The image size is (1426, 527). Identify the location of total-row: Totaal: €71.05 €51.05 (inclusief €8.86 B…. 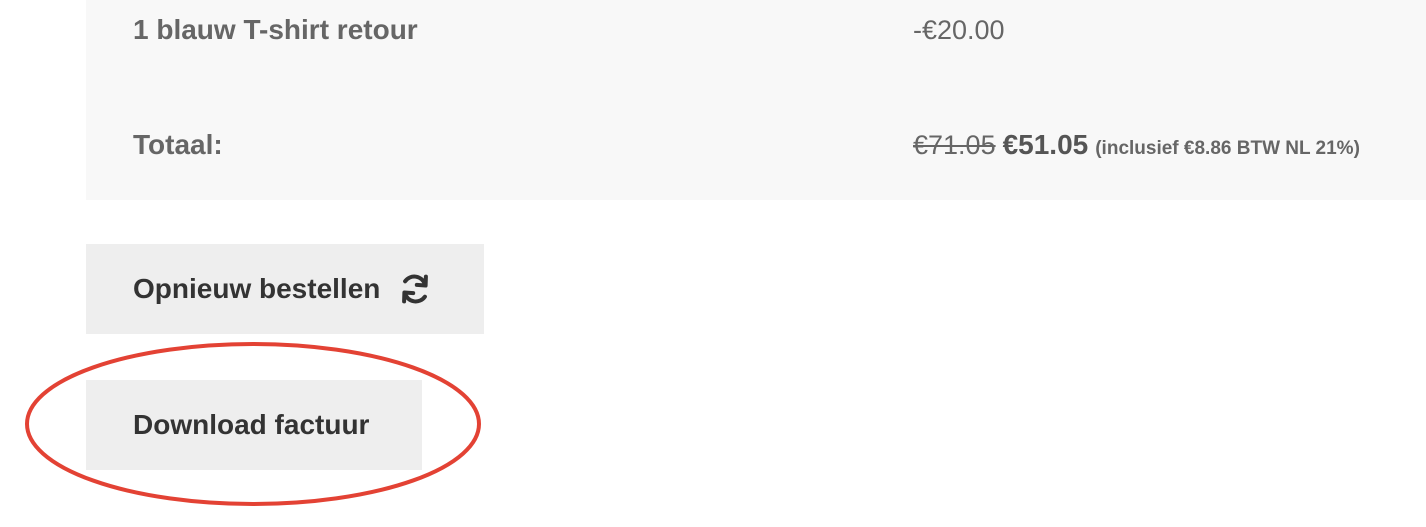
(756, 145).